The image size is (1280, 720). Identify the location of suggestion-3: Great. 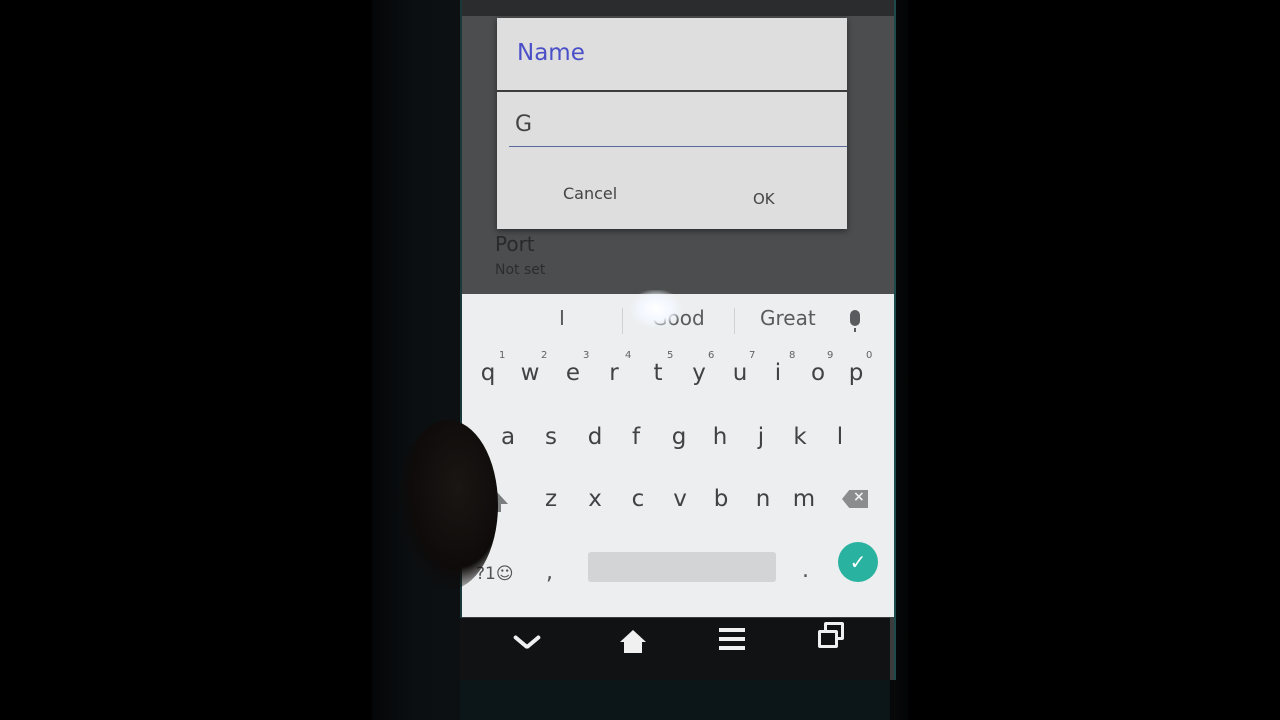
(788, 318).